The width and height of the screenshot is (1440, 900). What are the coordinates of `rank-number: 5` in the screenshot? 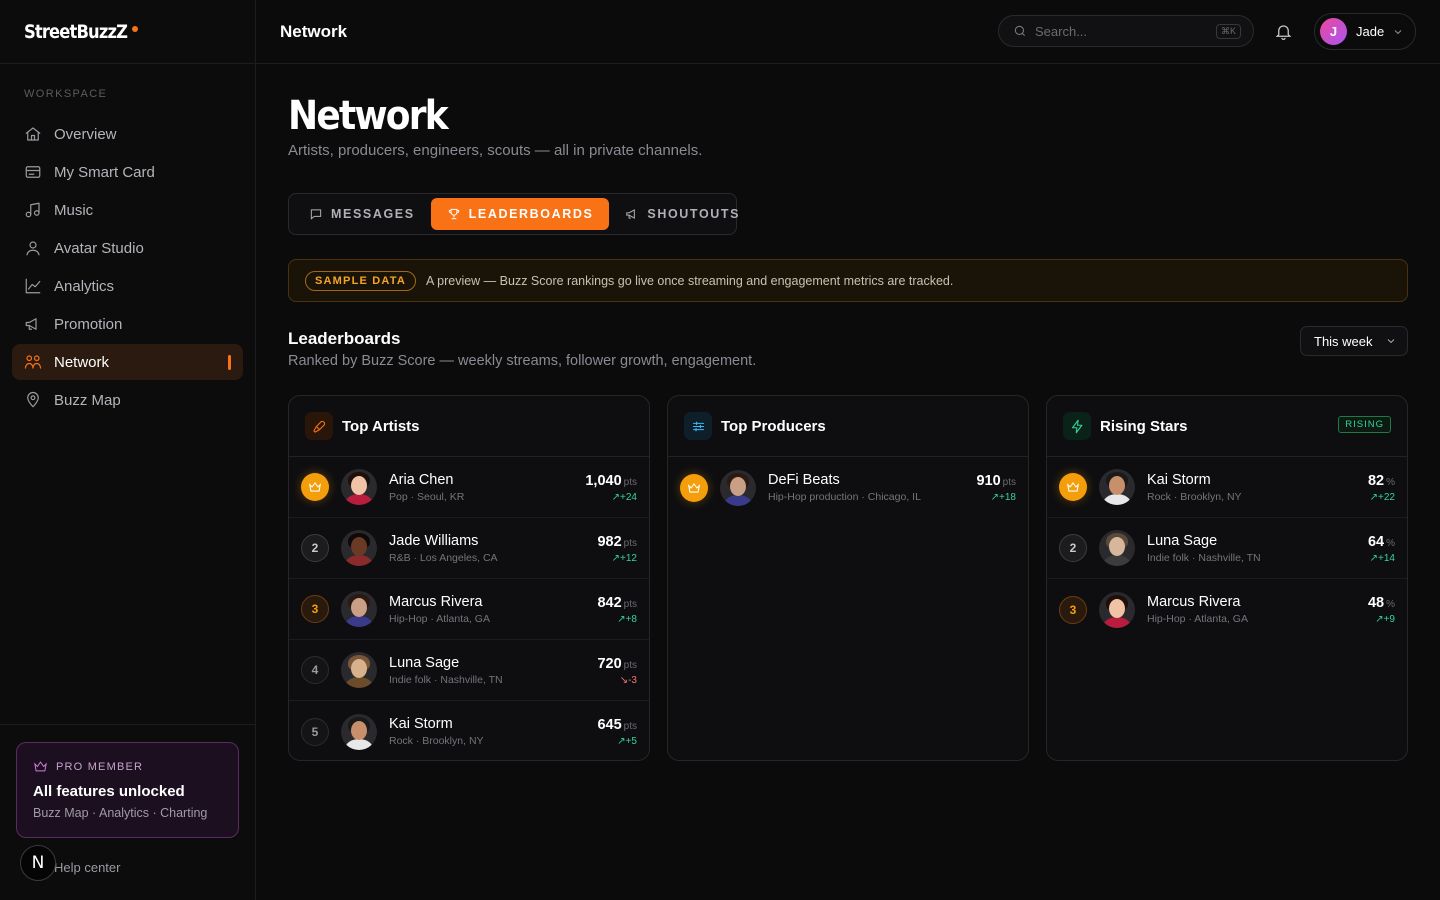 It's located at (315, 731).